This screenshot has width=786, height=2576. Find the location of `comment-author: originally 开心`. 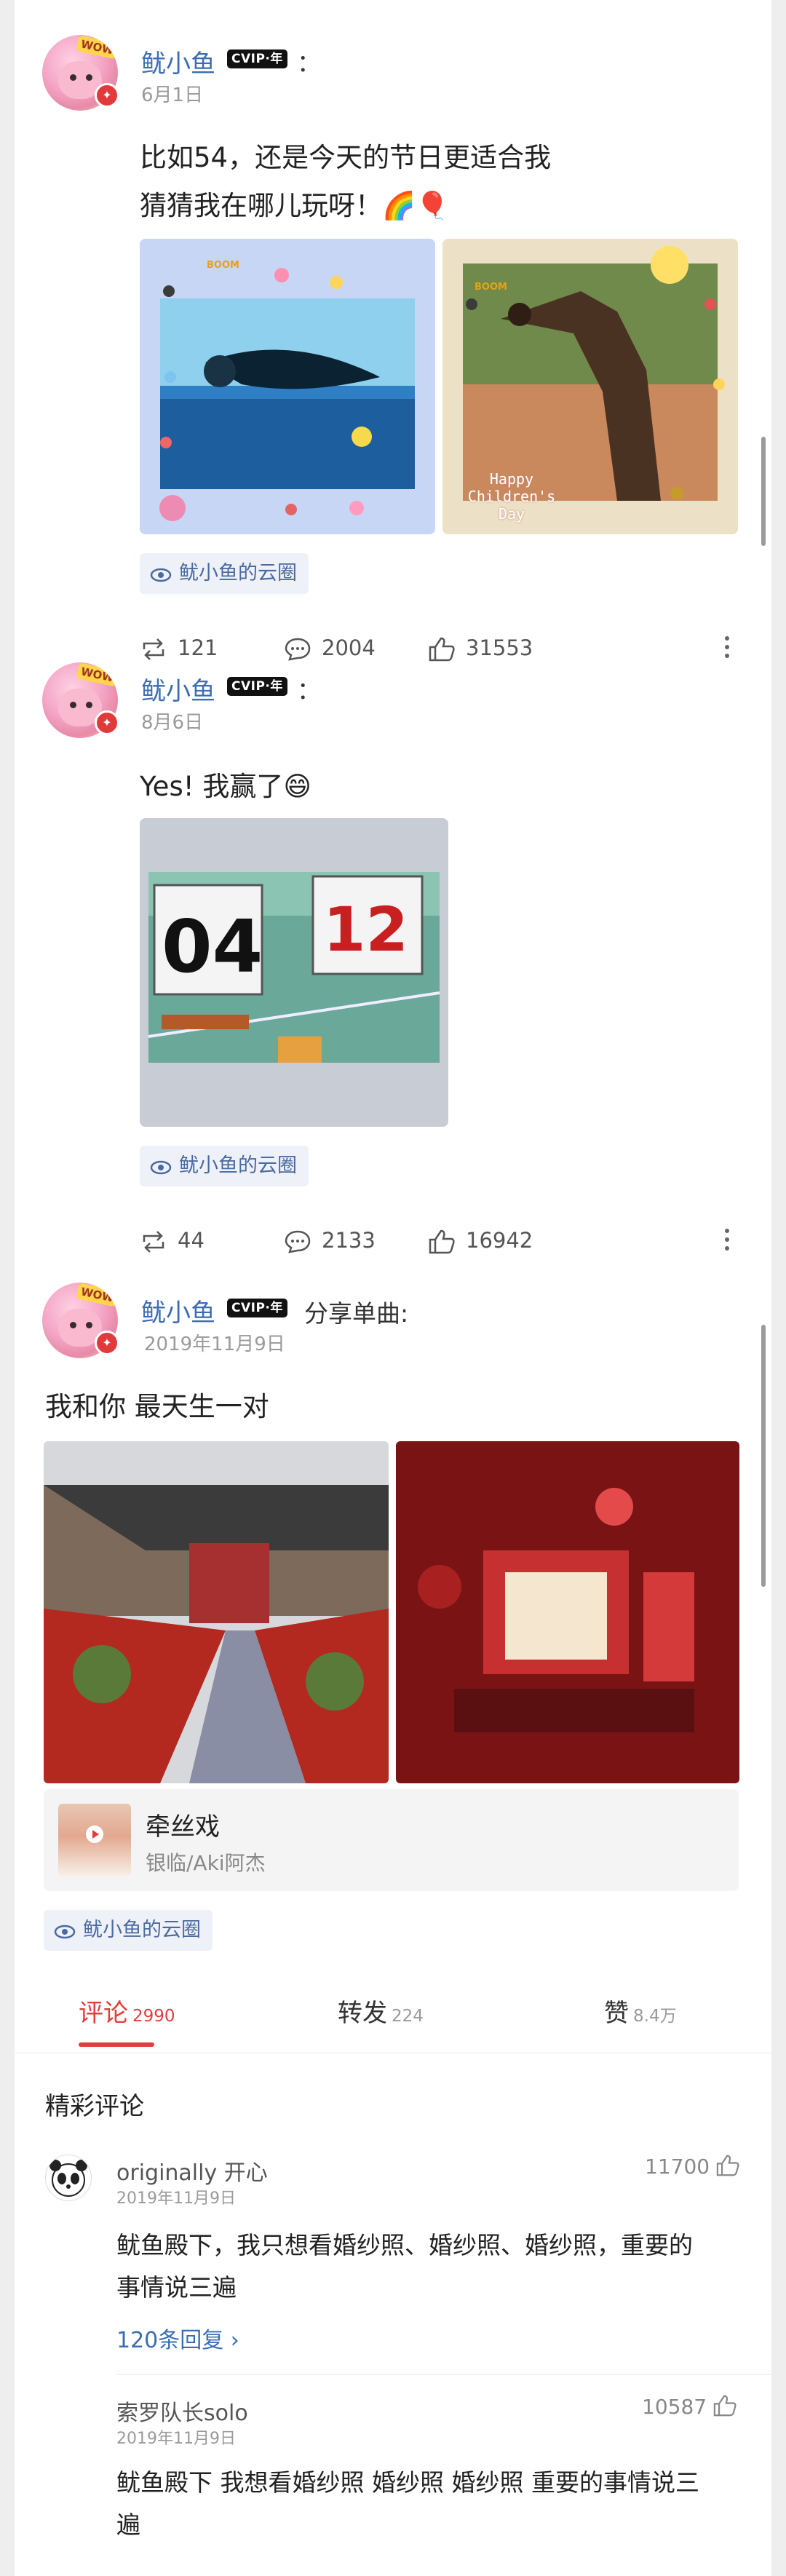

comment-author: originally 开心 is located at coordinates (192, 2171).